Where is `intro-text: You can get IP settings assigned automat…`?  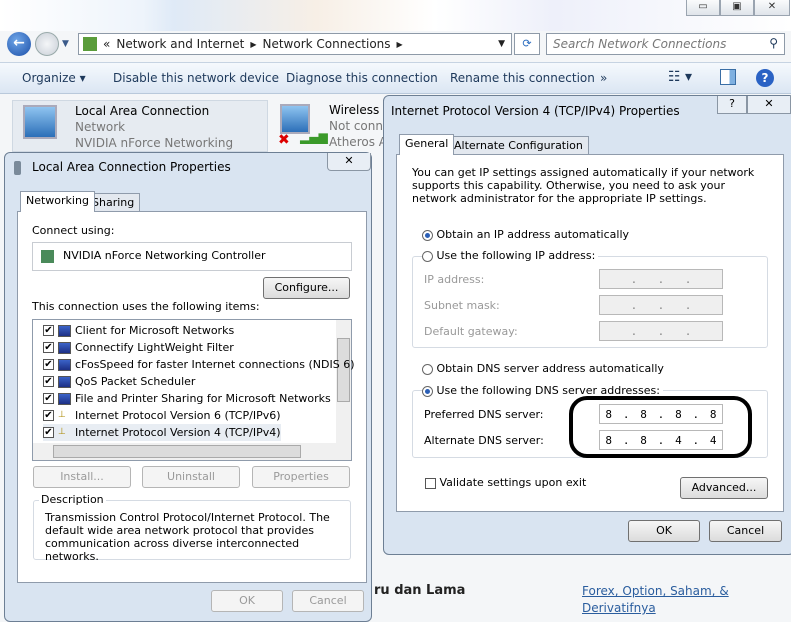 intro-text: You can get IP settings assigned automat… is located at coordinates (583, 185).